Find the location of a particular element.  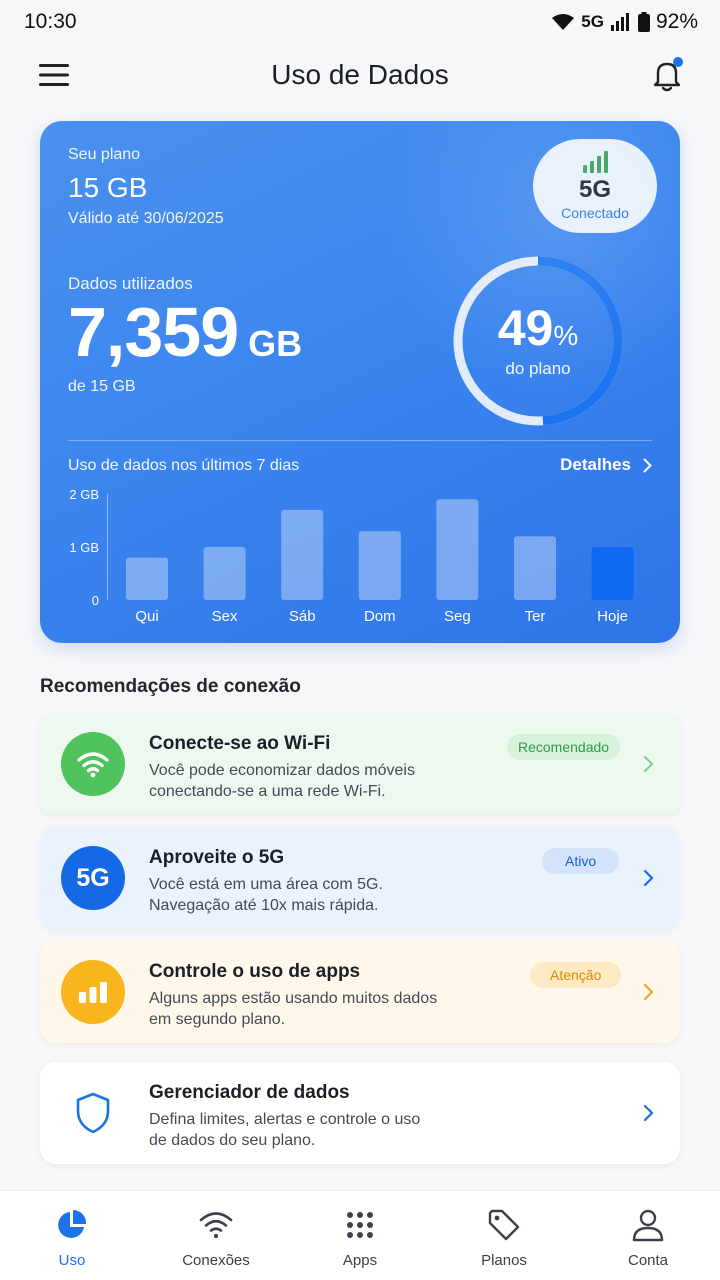

weekly-usage-chart: 2 GB 1 GB 0 Qui Sex Sáb Dom Seg Ter Hoje is located at coordinates (351, 556).